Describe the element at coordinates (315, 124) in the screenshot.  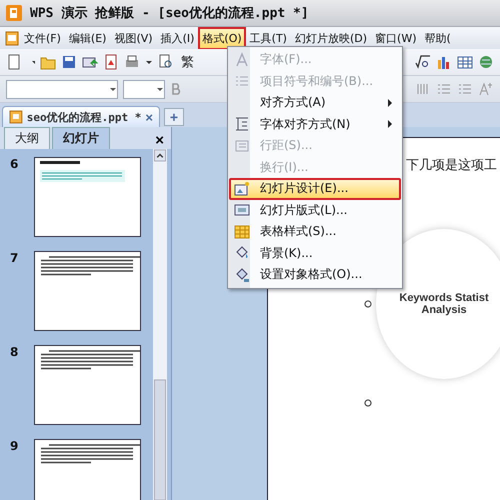
I see `menu-item: 字体对齐方式(N)` at that location.